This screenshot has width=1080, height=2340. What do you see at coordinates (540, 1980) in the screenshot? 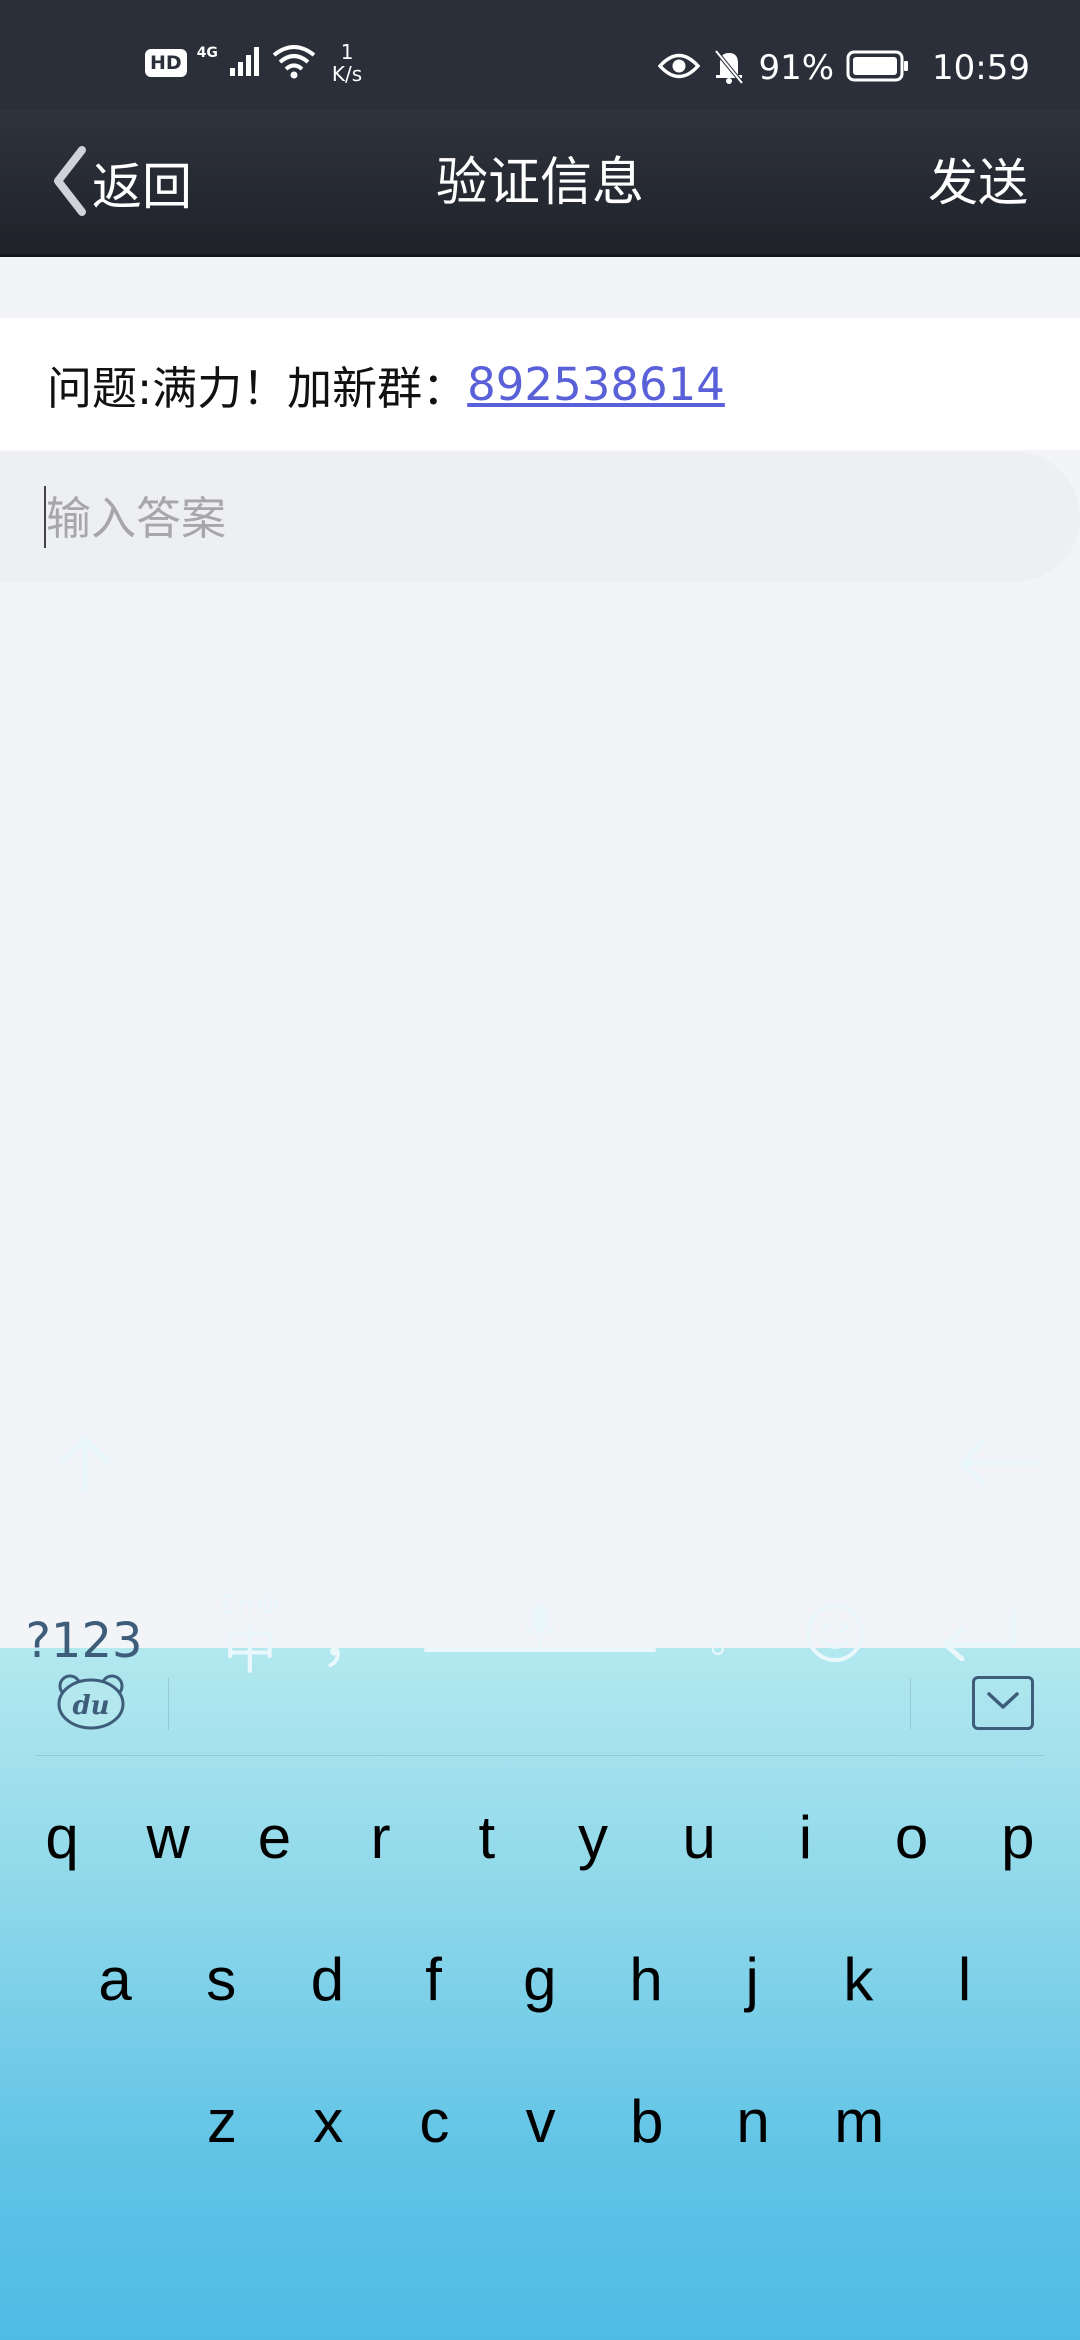
I see `key-g: g` at bounding box center [540, 1980].